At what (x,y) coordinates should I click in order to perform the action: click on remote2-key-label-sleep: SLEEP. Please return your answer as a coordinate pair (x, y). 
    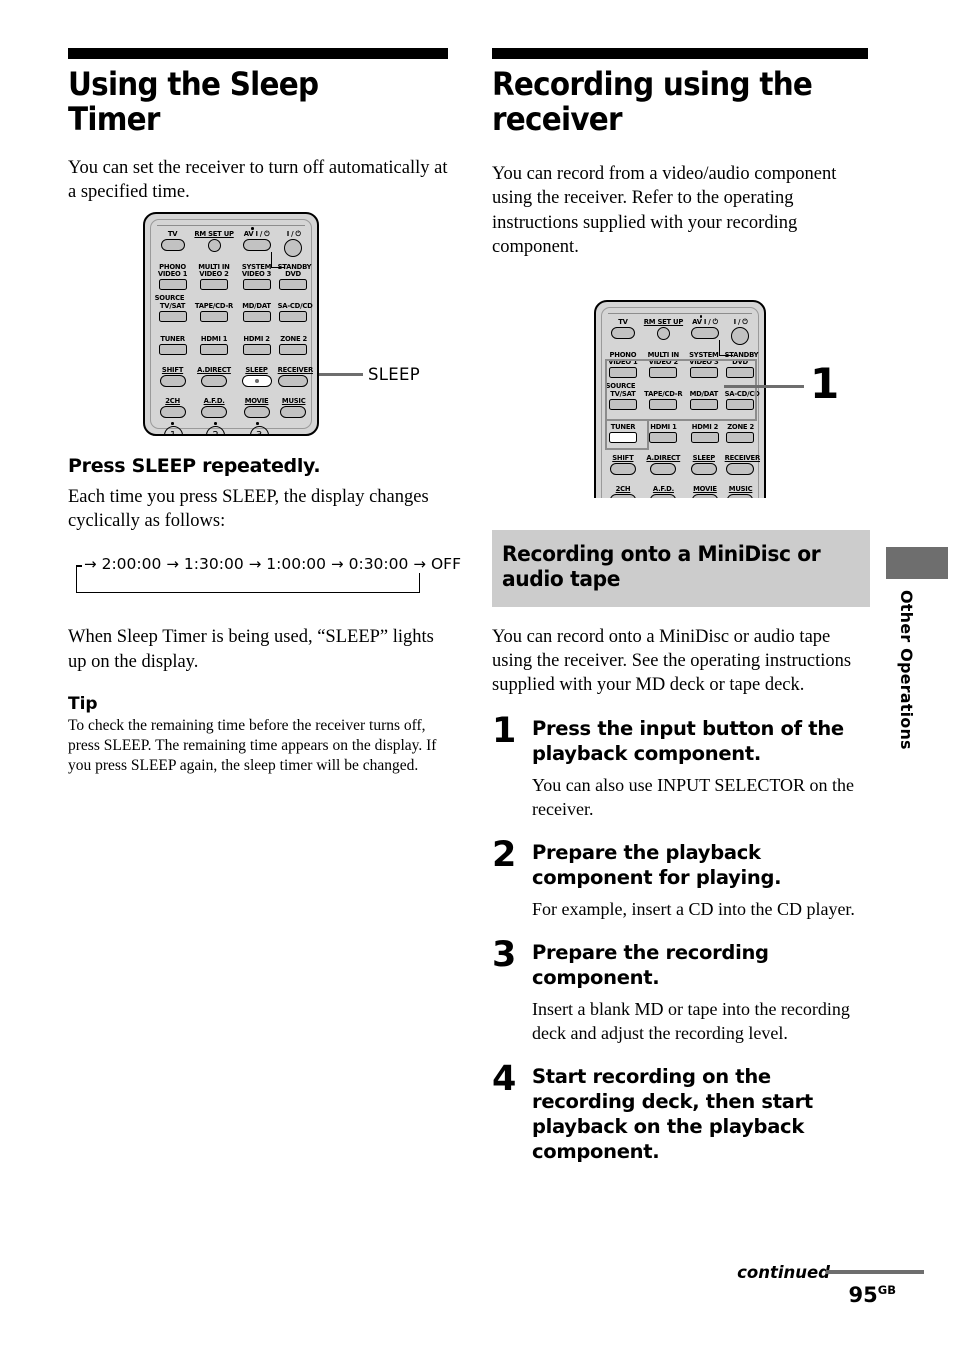
    Looking at the image, I should click on (704, 457).